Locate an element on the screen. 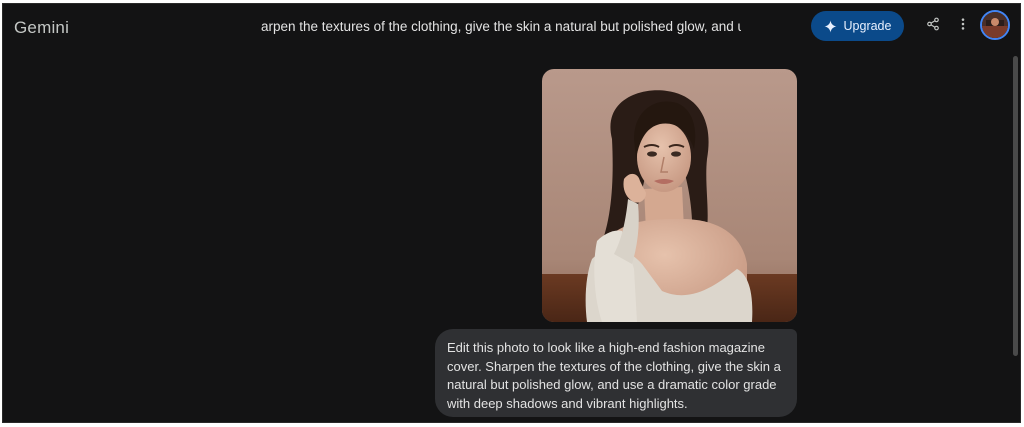 The width and height of the screenshot is (1024, 427). sparkle-icon is located at coordinates (830, 26).